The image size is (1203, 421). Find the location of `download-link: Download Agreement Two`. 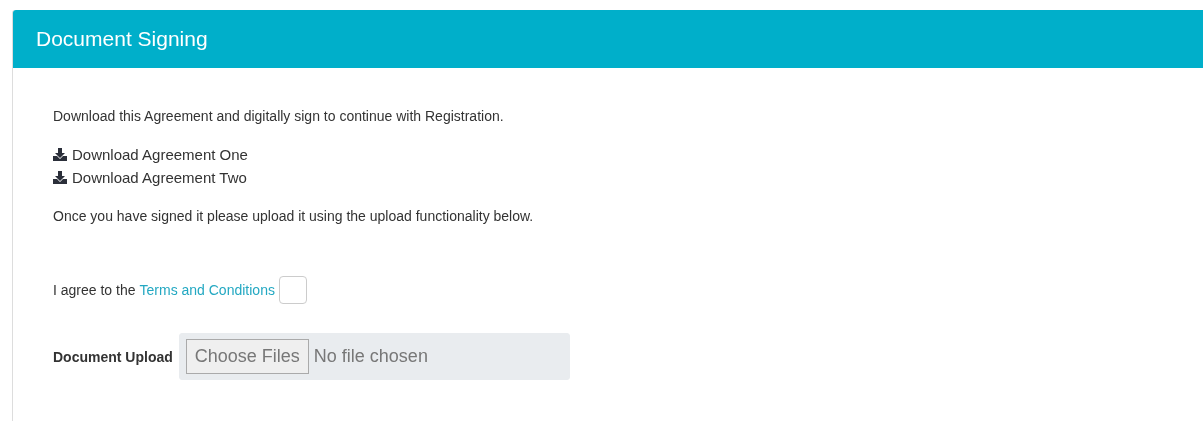

download-link: Download Agreement Two is located at coordinates (150, 177).